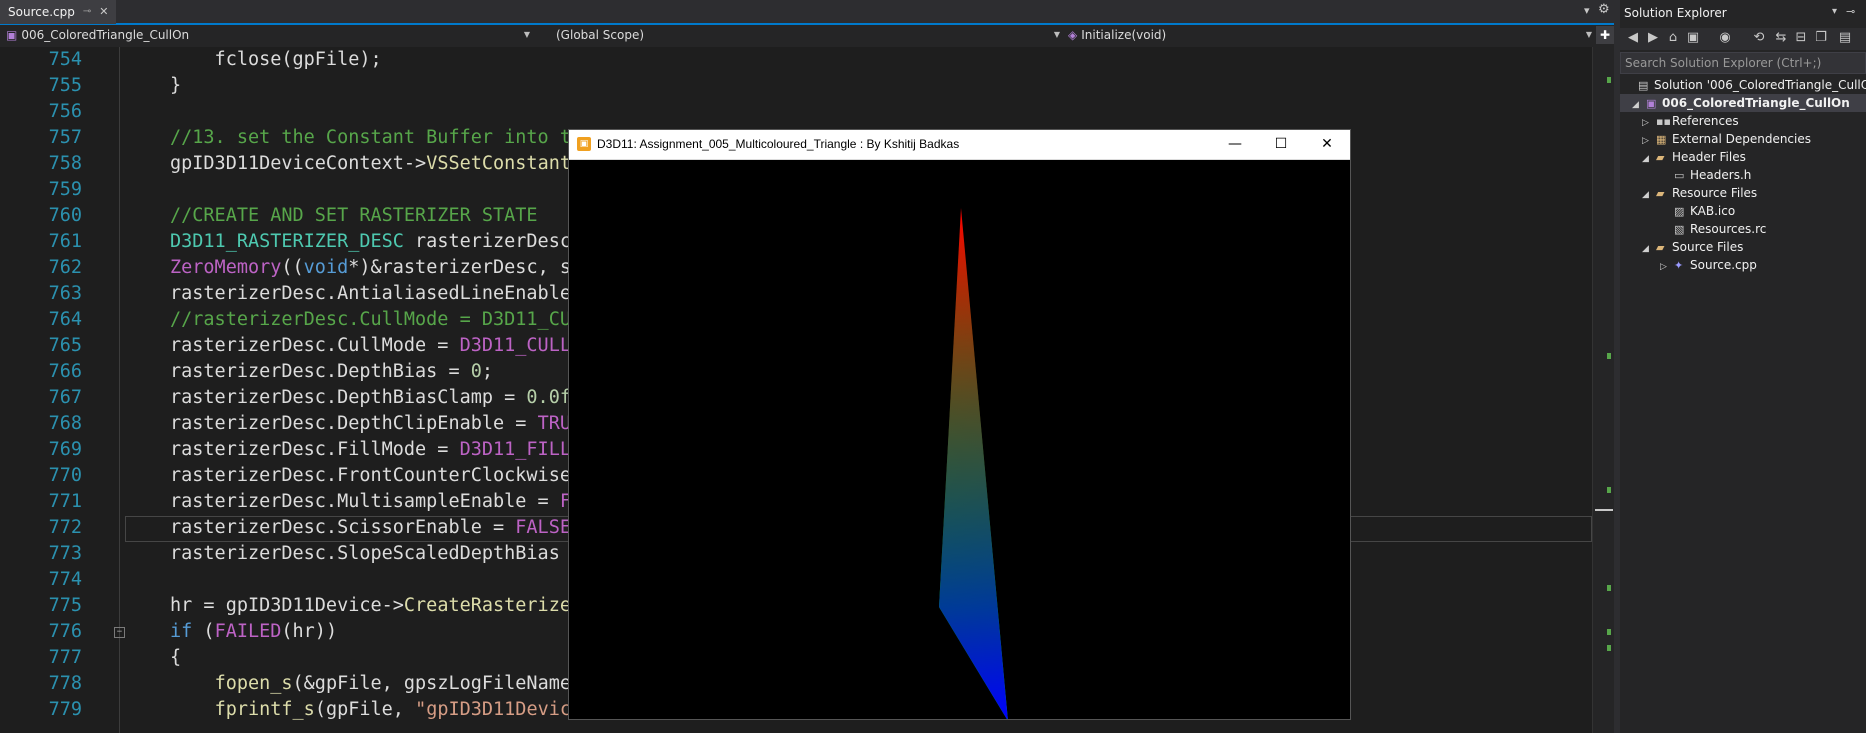 The image size is (1866, 733). What do you see at coordinates (1743, 63) in the screenshot?
I see `solution-search-input: Search Solution Explorer (Ctrl+;)` at bounding box center [1743, 63].